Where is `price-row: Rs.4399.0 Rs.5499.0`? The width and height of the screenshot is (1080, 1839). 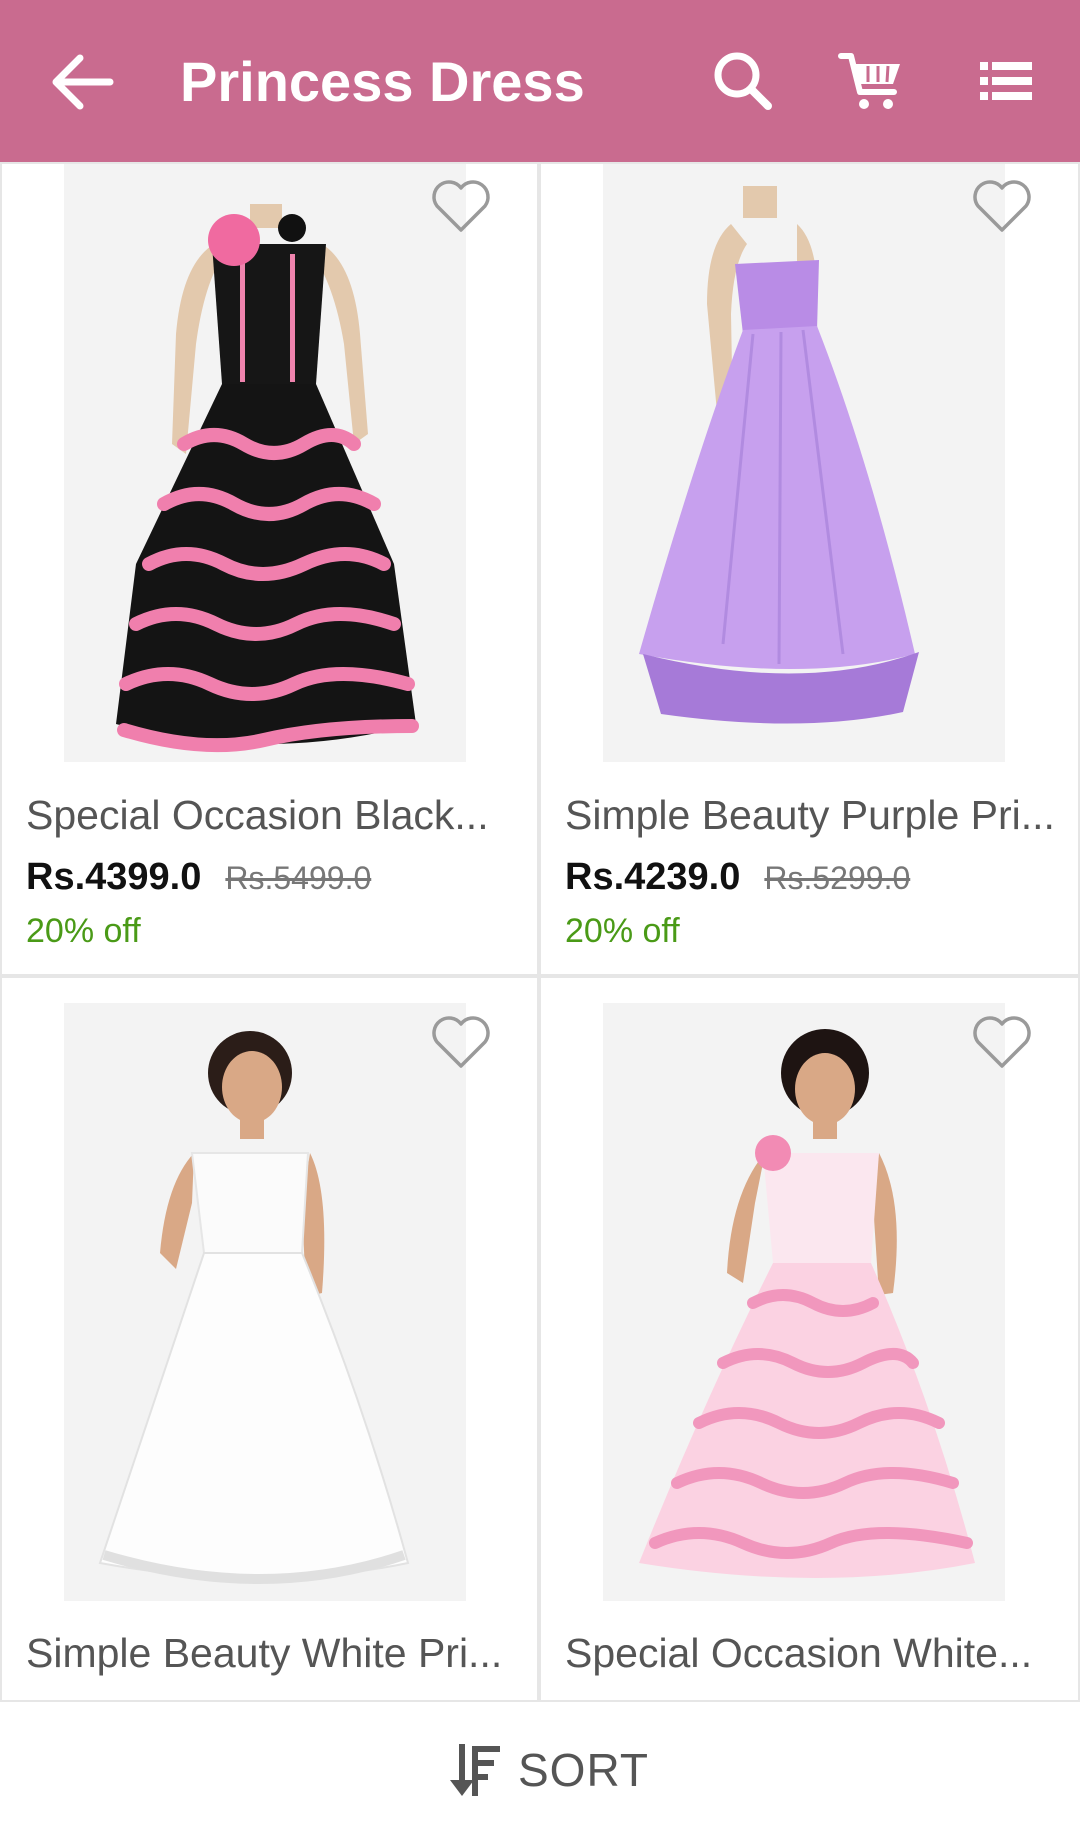
price-row: Rs.4399.0 Rs.5499.0 is located at coordinates (198, 877).